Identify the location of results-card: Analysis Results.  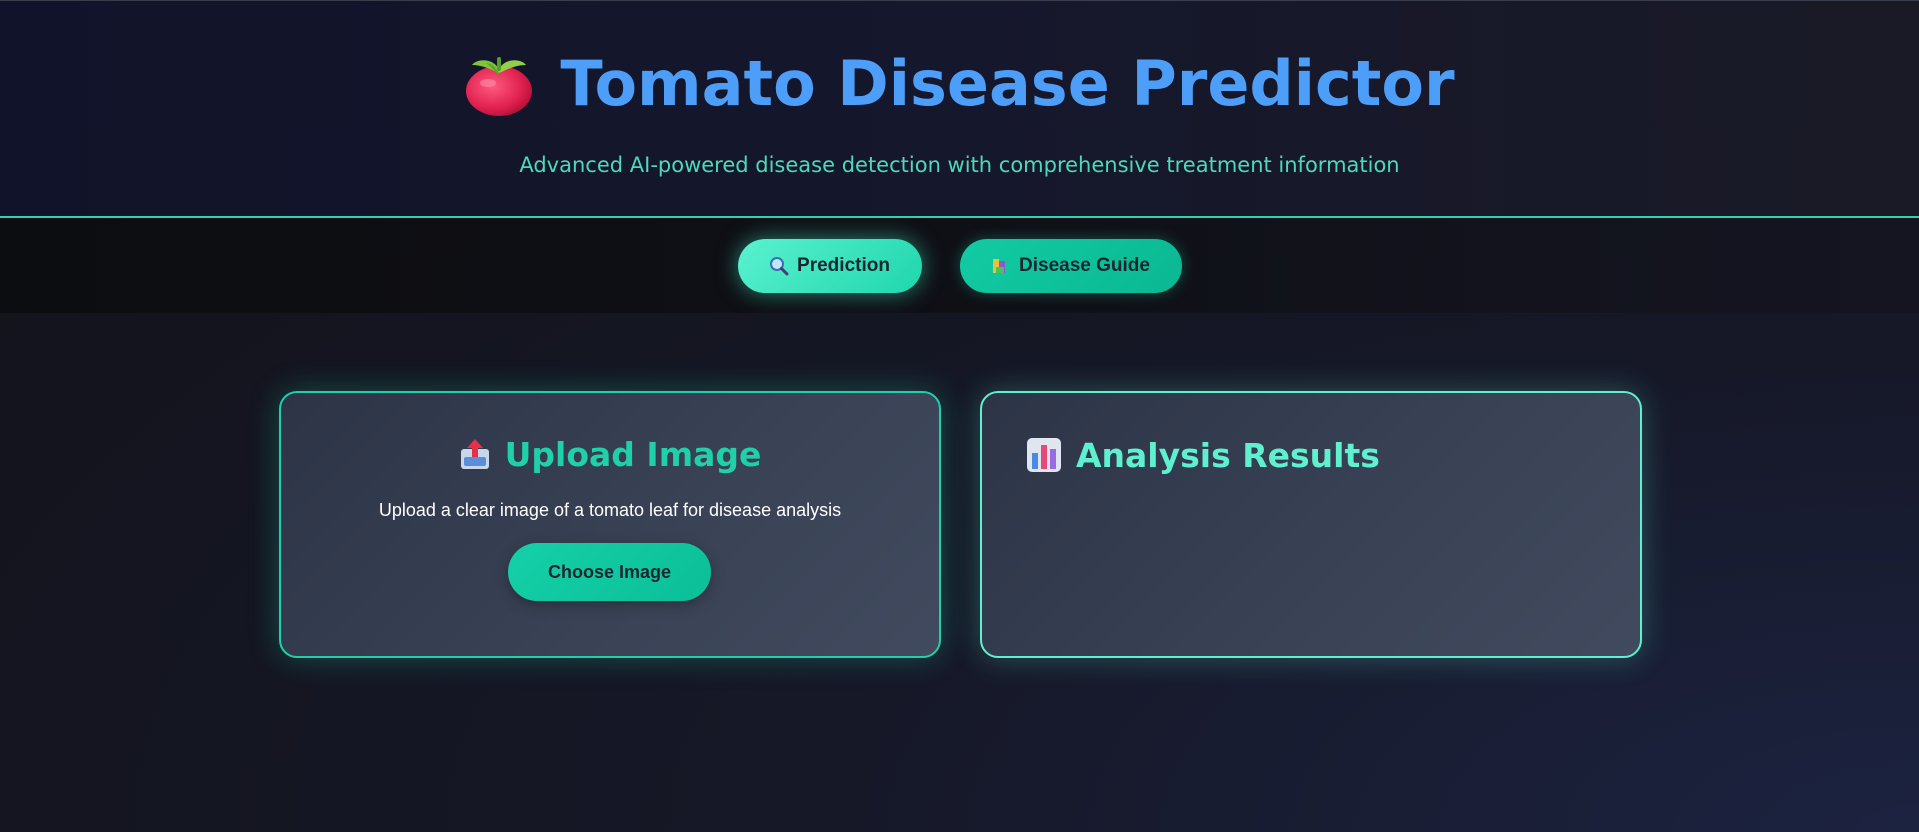
(1311, 524).